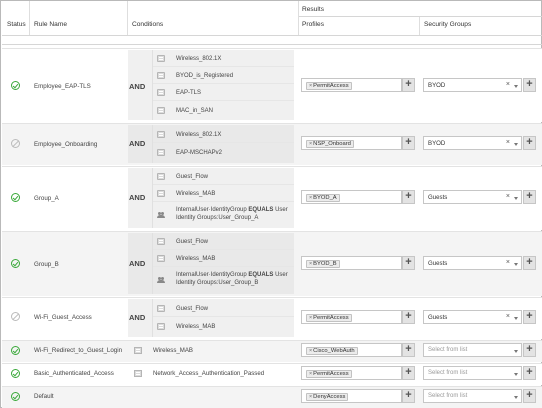 The width and height of the screenshot is (542, 408). What do you see at coordinates (78, 350) in the screenshot?
I see `rule-name: Wi-Fi_Redirect_to_Guest_Login` at bounding box center [78, 350].